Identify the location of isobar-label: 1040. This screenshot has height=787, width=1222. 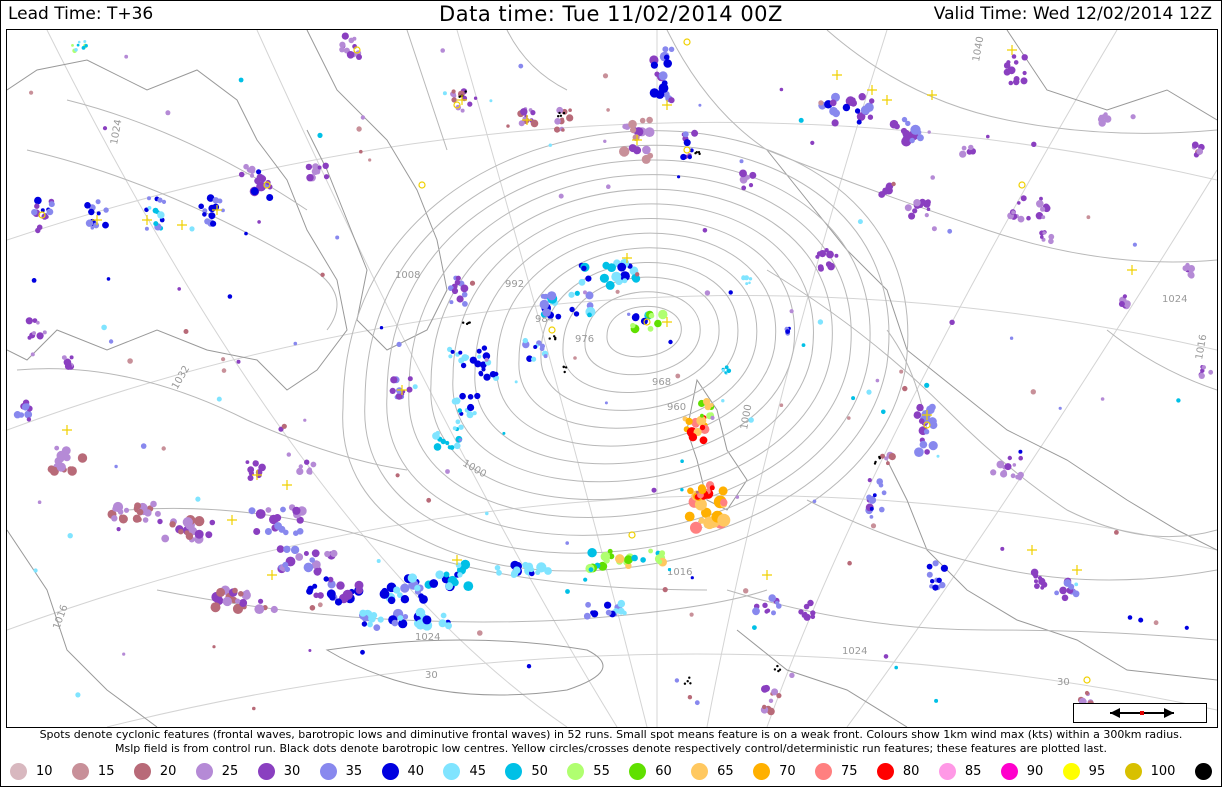
(978, 49).